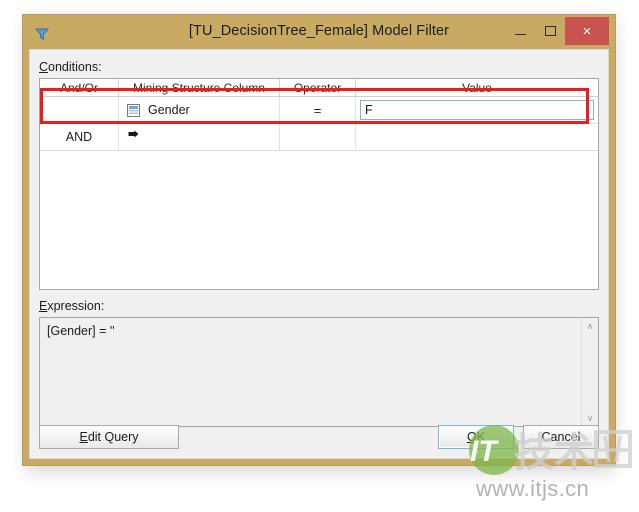 The height and width of the screenshot is (512, 639). Describe the element at coordinates (75, 67) in the screenshot. I see `conditions-label-rest: onditions:` at that location.